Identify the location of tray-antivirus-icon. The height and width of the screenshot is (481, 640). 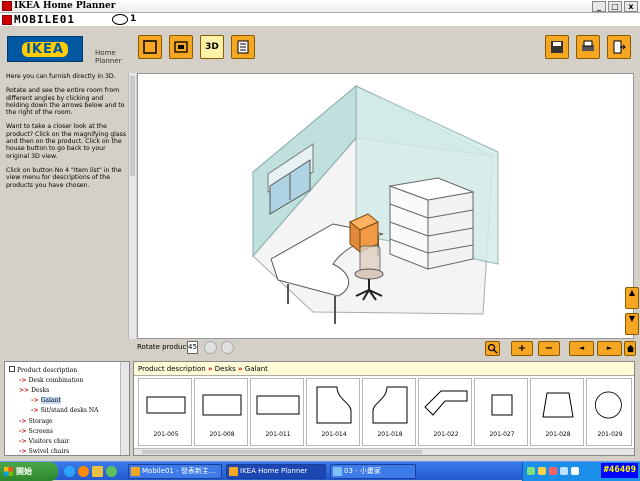
(553, 471).